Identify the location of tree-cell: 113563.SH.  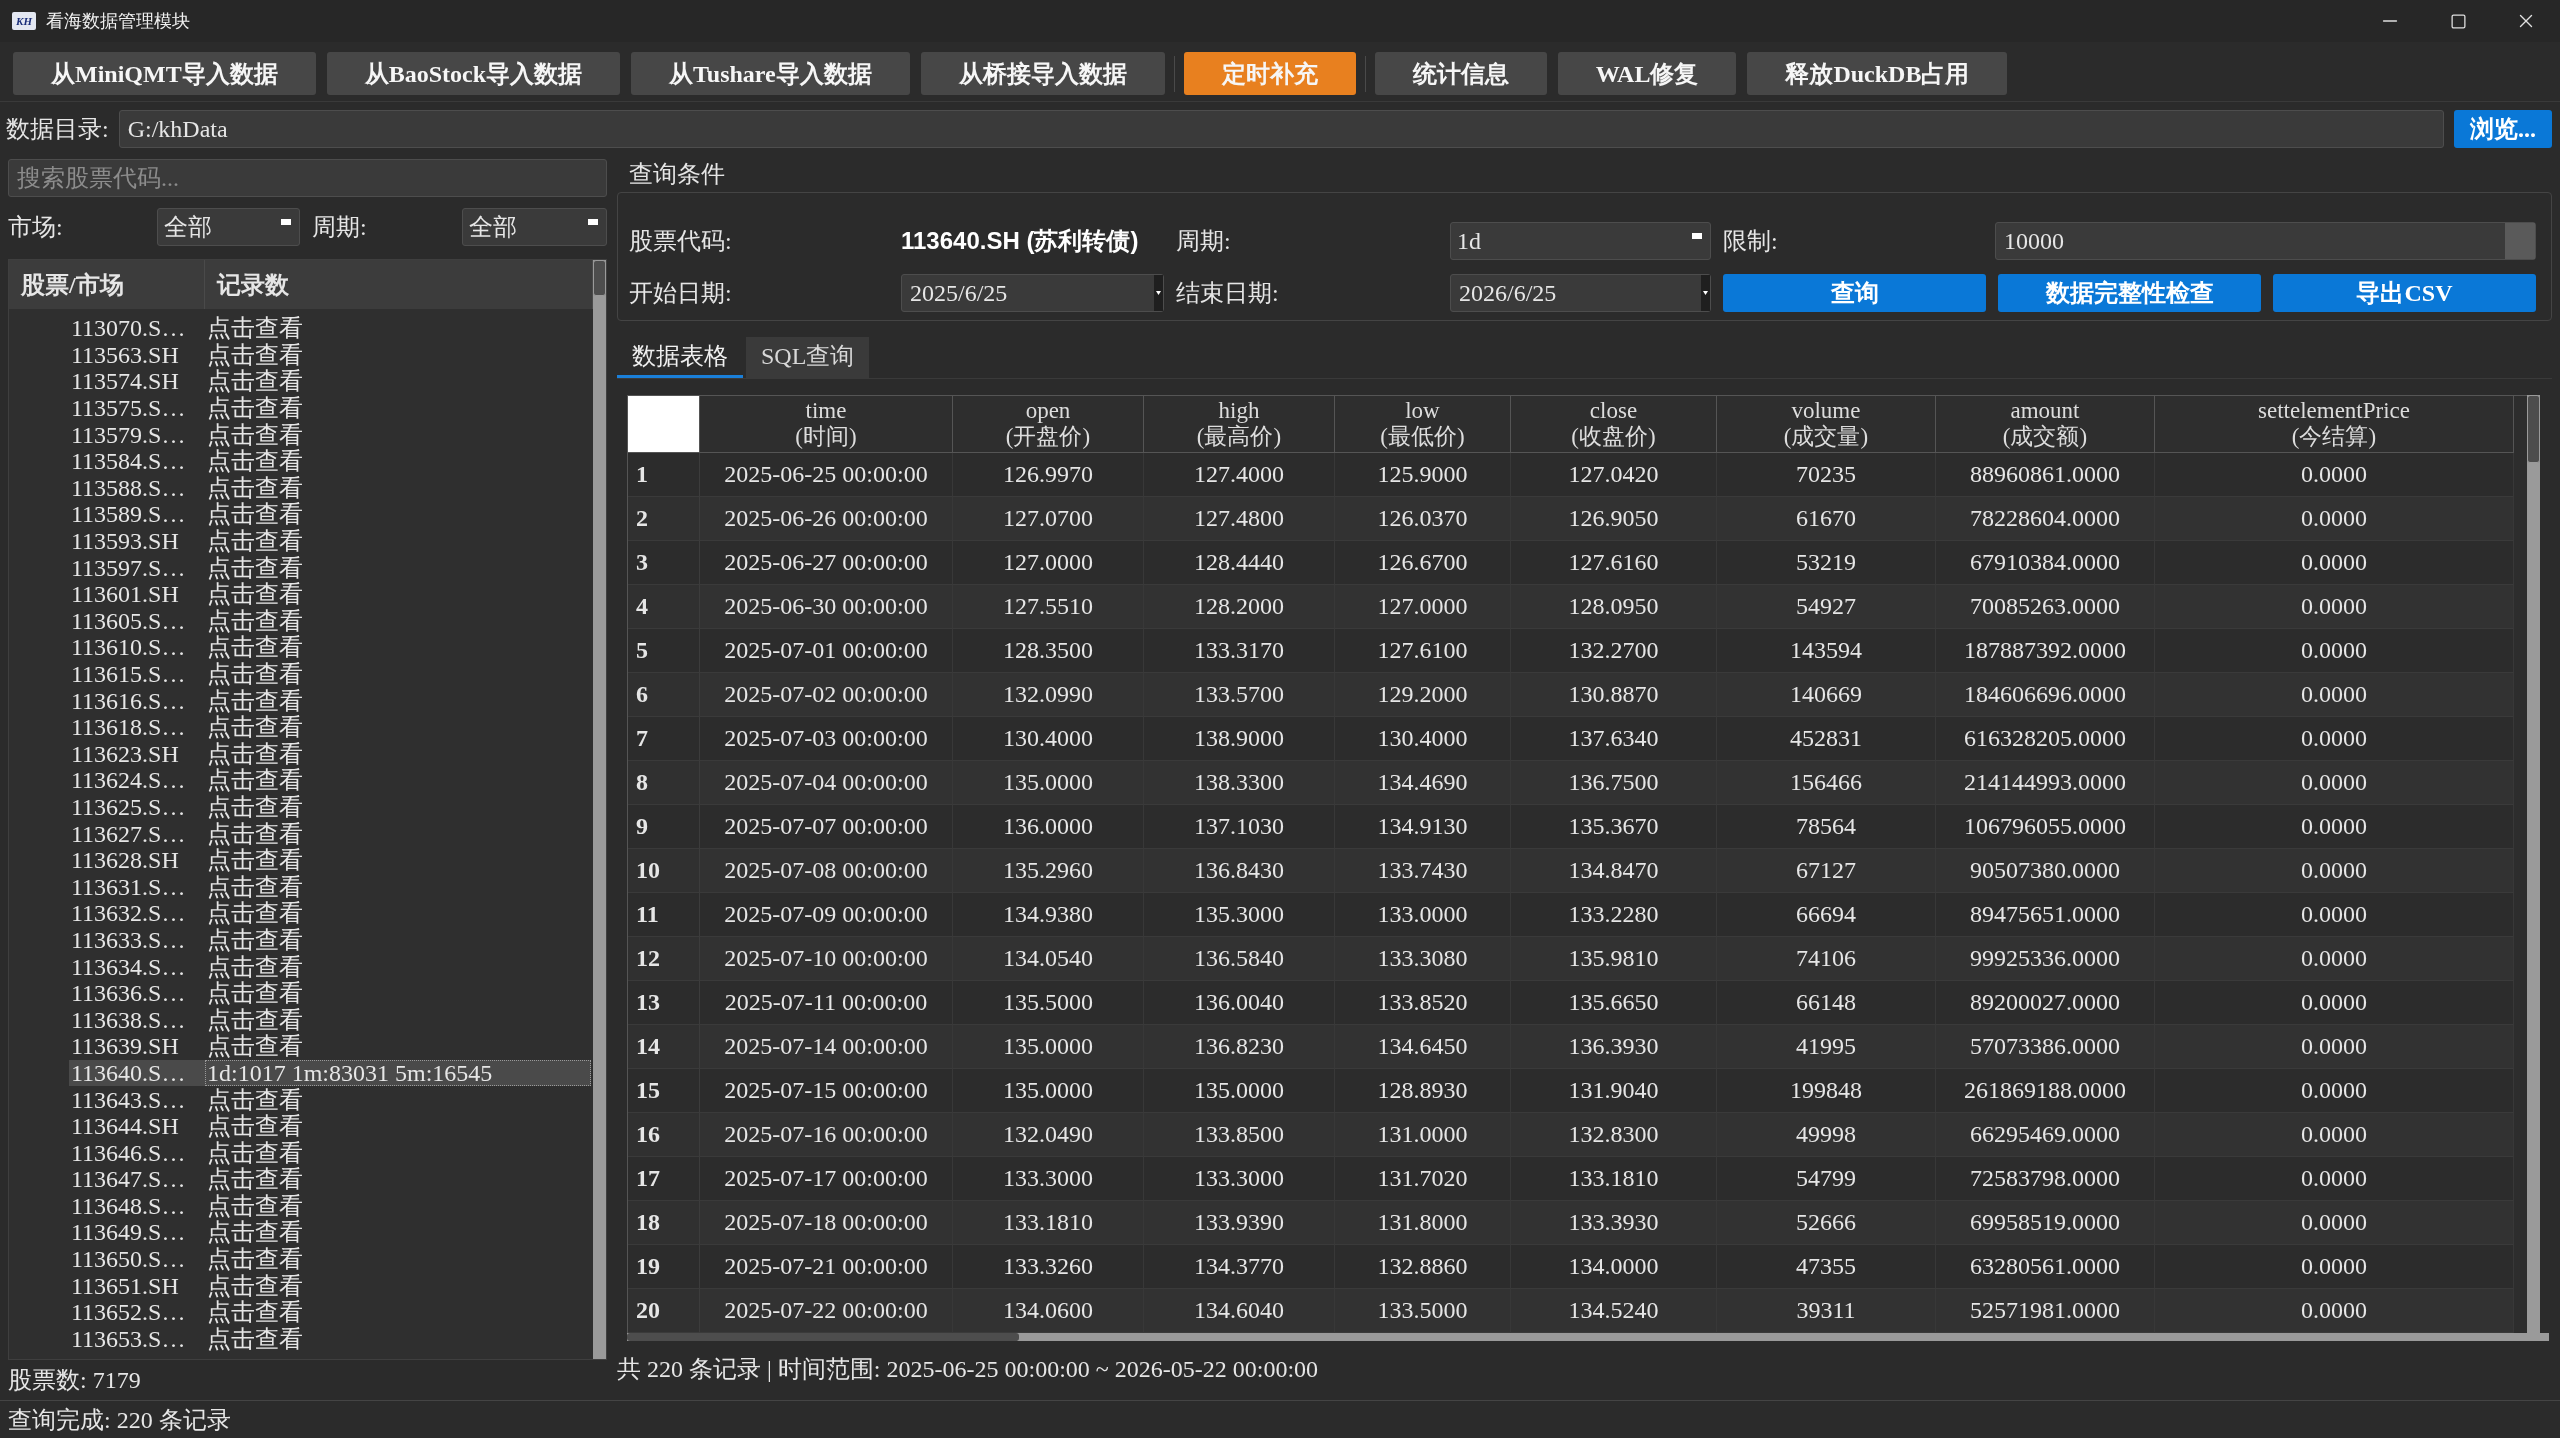
(125, 355).